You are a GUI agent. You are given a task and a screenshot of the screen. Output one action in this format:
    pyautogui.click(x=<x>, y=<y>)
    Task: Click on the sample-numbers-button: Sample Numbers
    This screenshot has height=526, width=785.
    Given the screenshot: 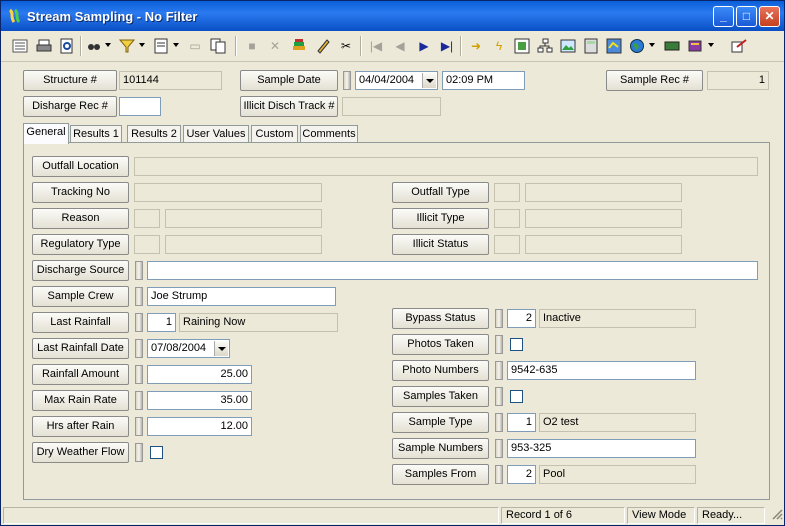 What is the action you would take?
    pyautogui.click(x=440, y=448)
    